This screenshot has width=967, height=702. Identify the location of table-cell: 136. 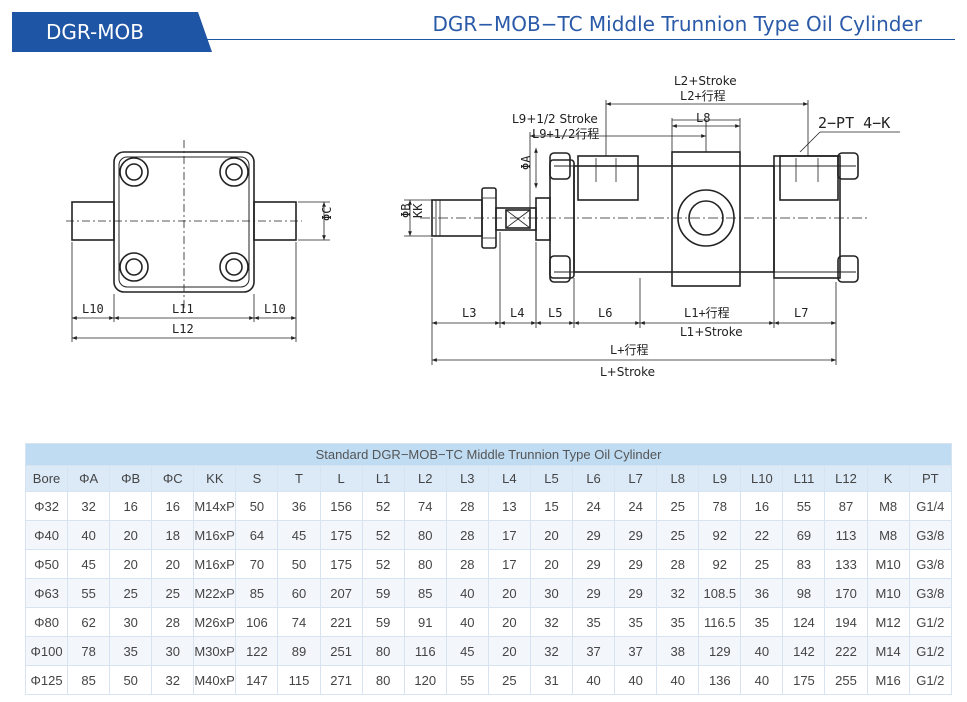
(720, 680).